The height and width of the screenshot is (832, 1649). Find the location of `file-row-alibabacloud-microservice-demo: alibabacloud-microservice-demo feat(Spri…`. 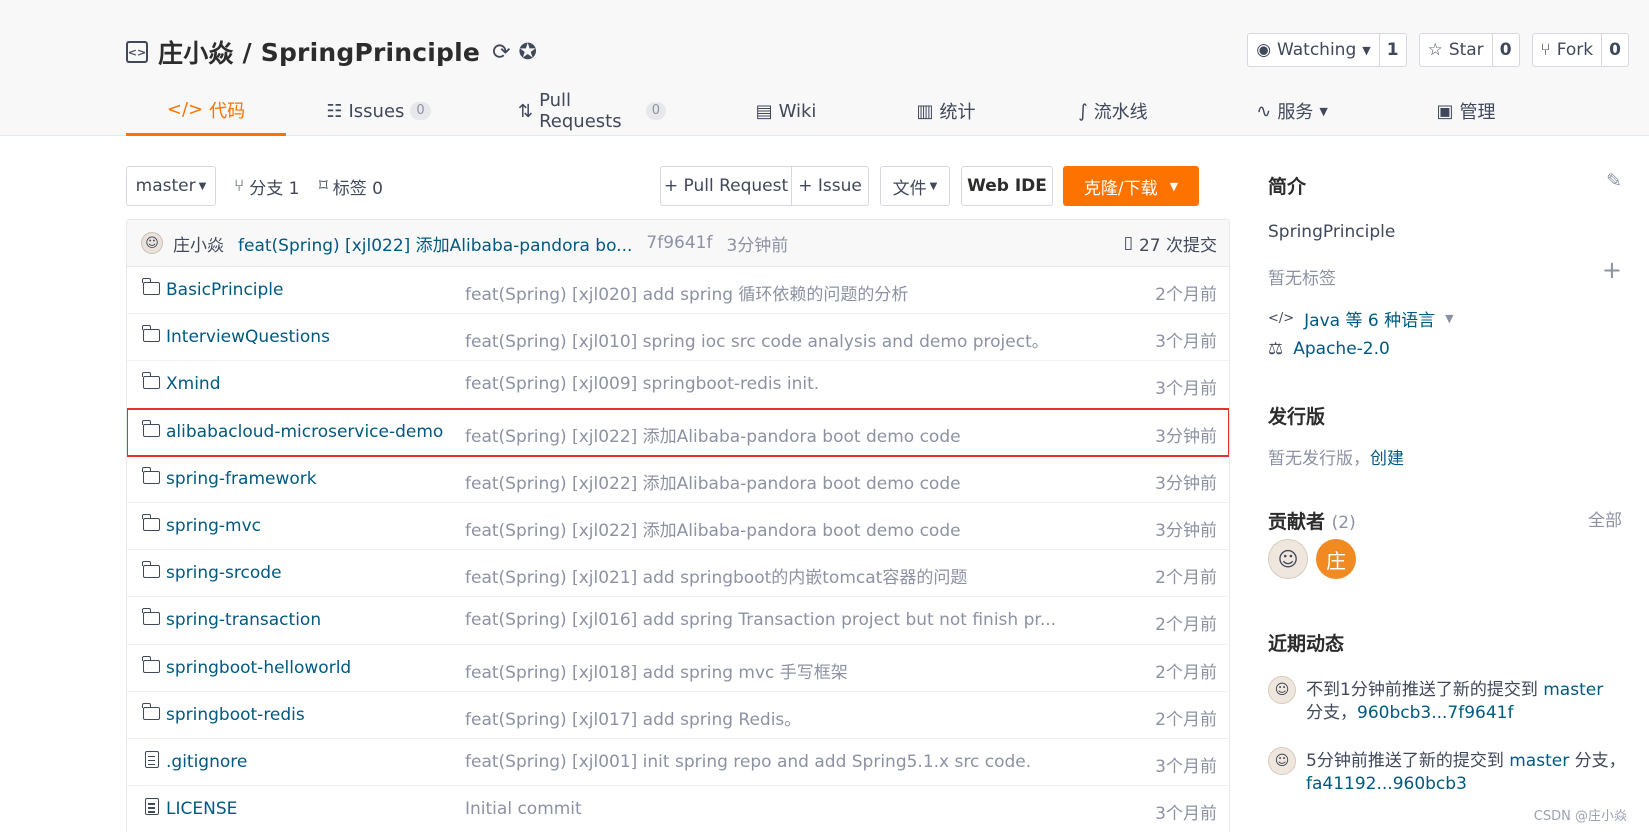

file-row-alibabacloud-microservice-demo: alibabacloud-microservice-demo feat(Spri… is located at coordinates (678, 432).